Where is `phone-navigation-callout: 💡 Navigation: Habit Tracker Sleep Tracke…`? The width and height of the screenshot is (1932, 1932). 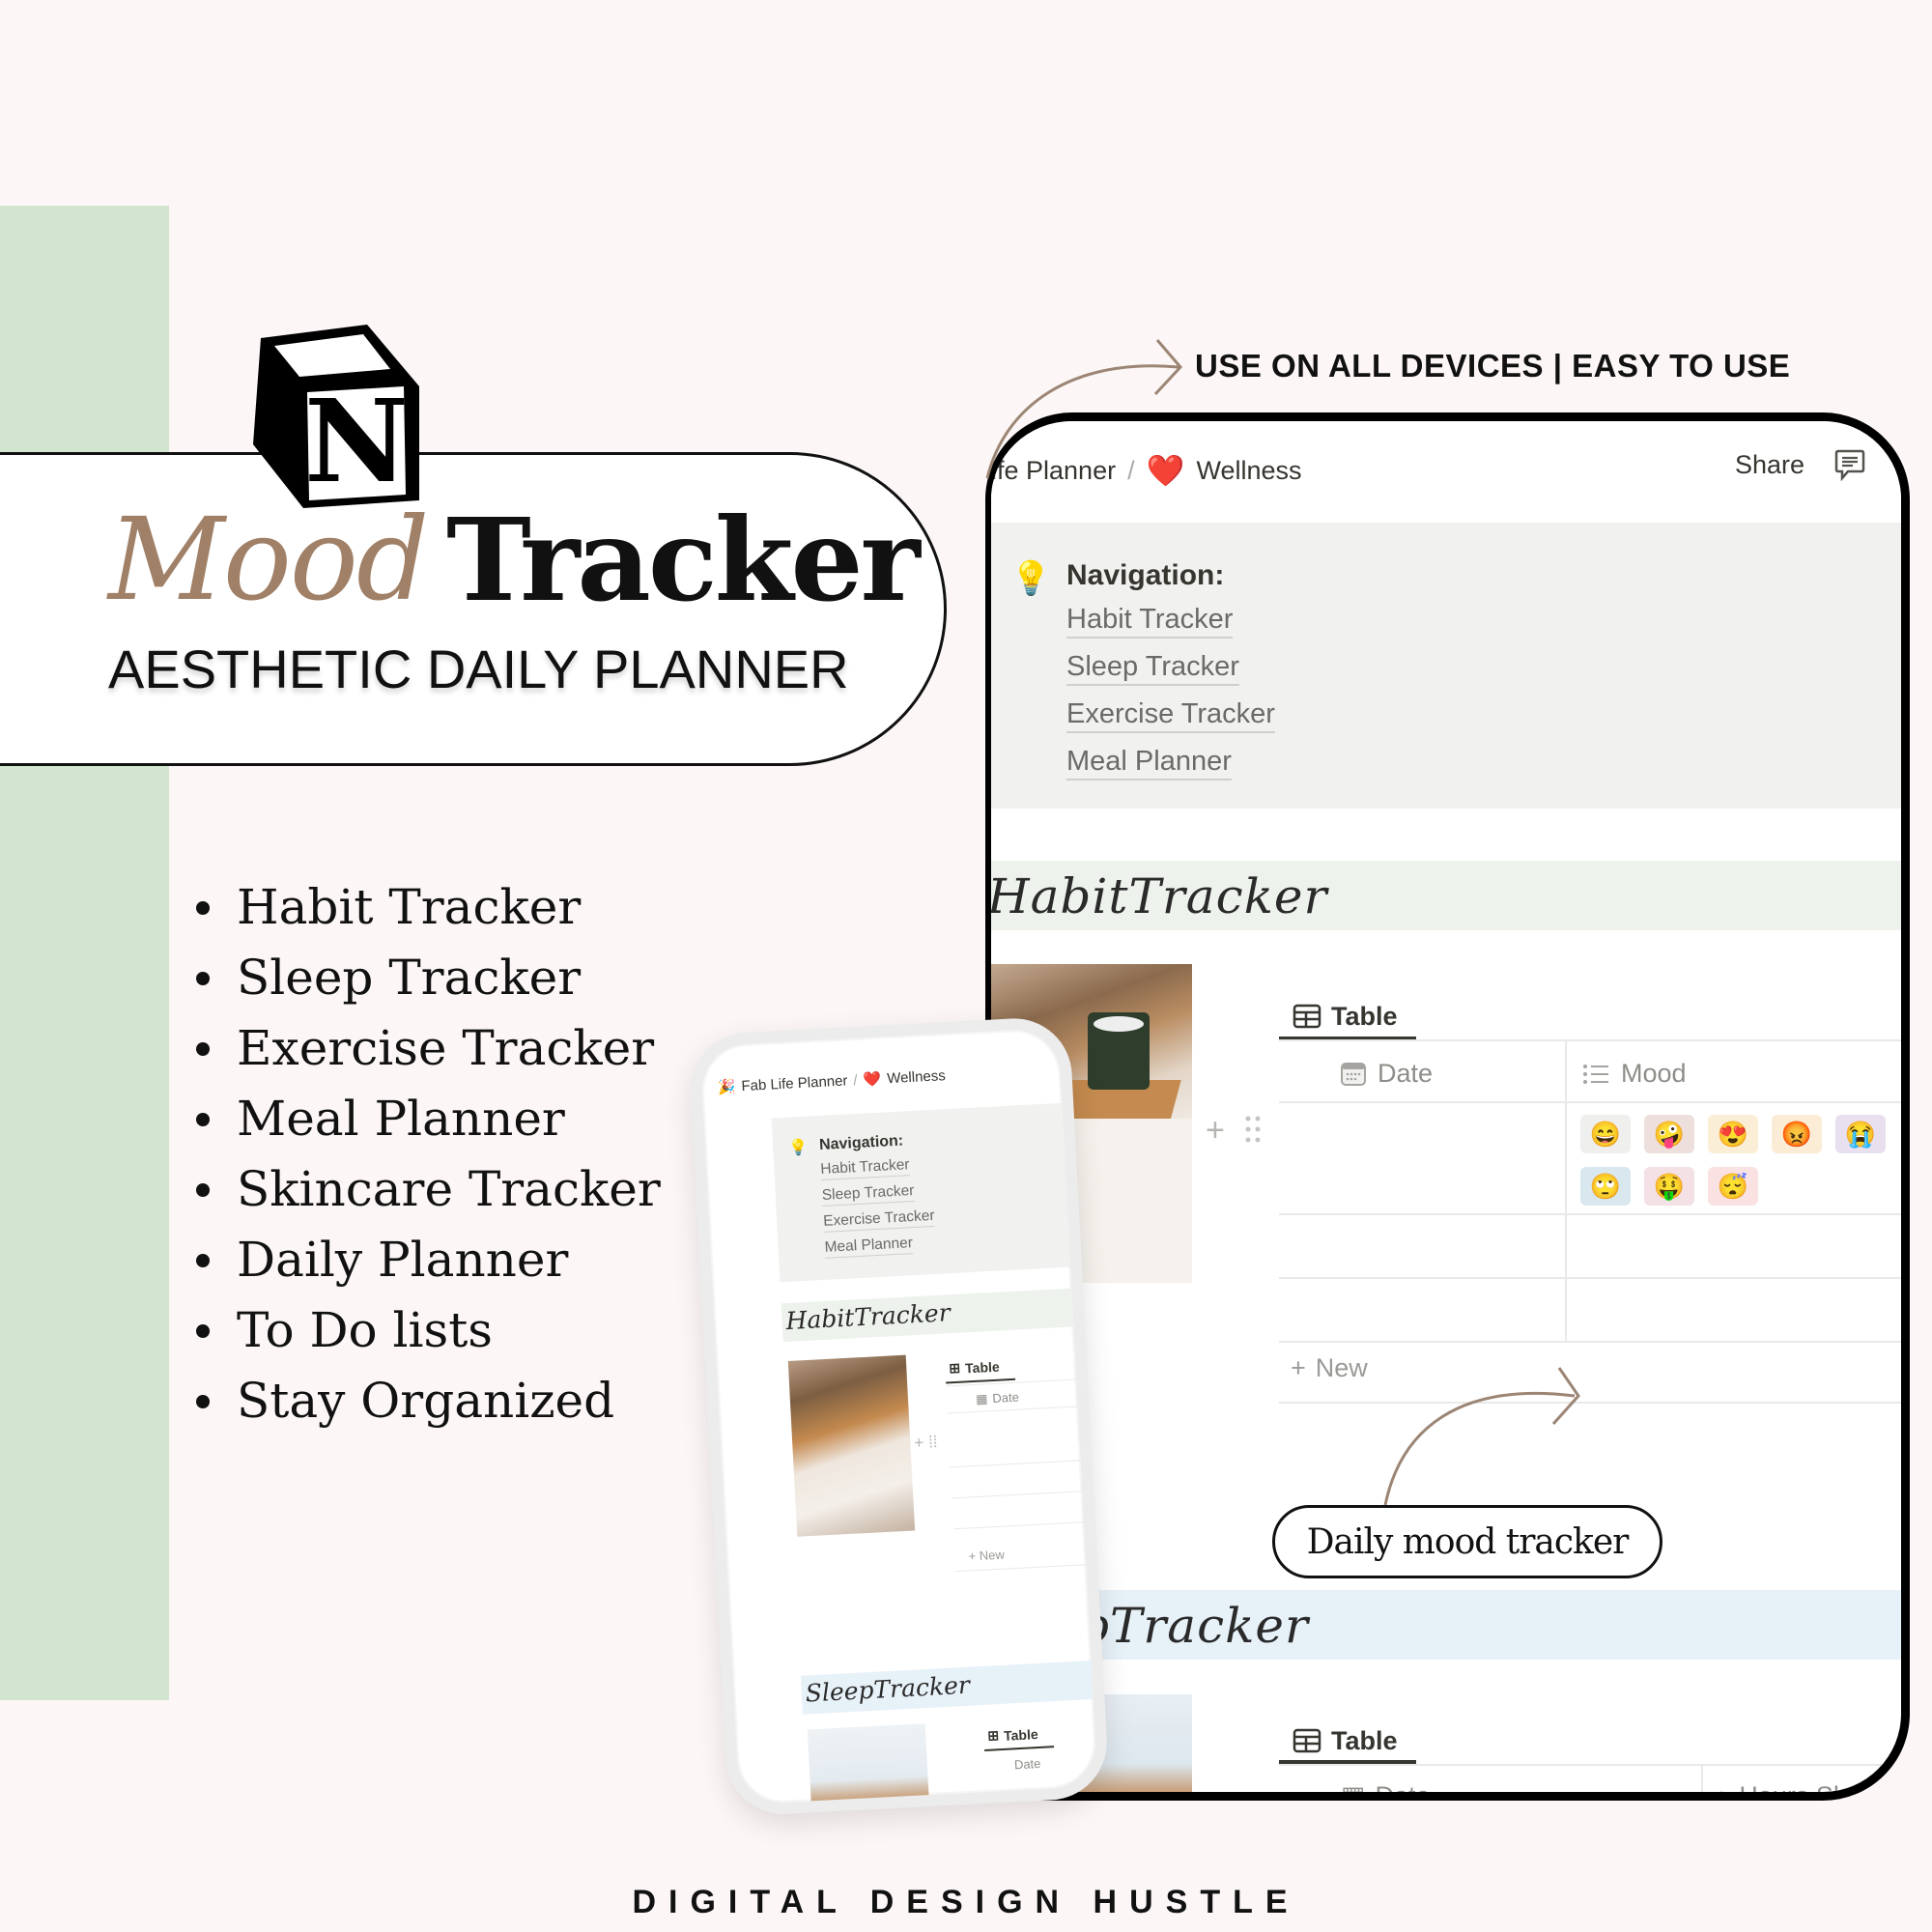 phone-navigation-callout: 💡 Navigation: Habit Tracker Sleep Tracke… is located at coordinates (925, 1192).